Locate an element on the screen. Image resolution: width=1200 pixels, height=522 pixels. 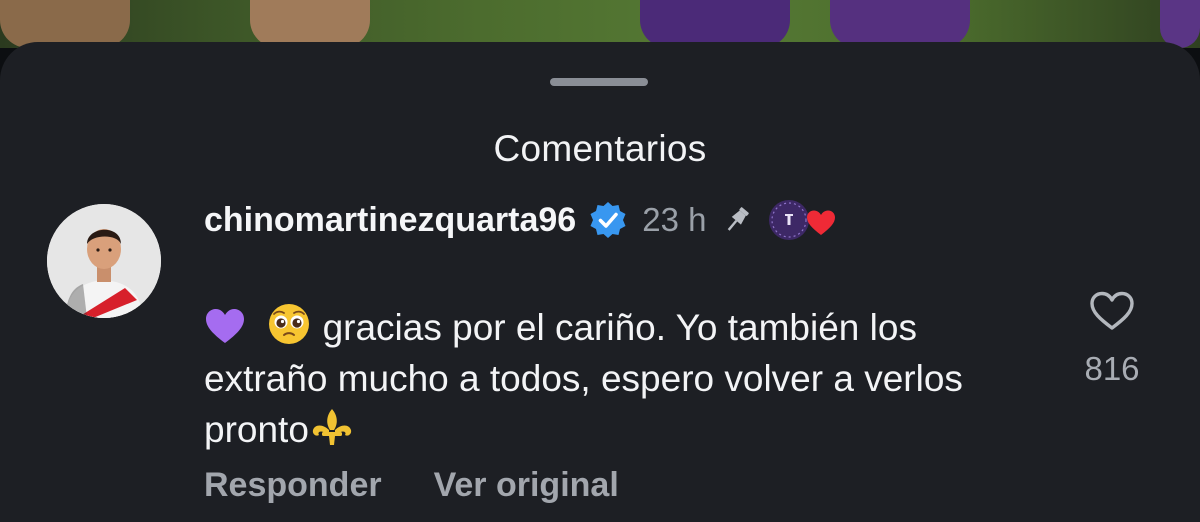
like-count: 816 is located at coordinates (1112, 368).